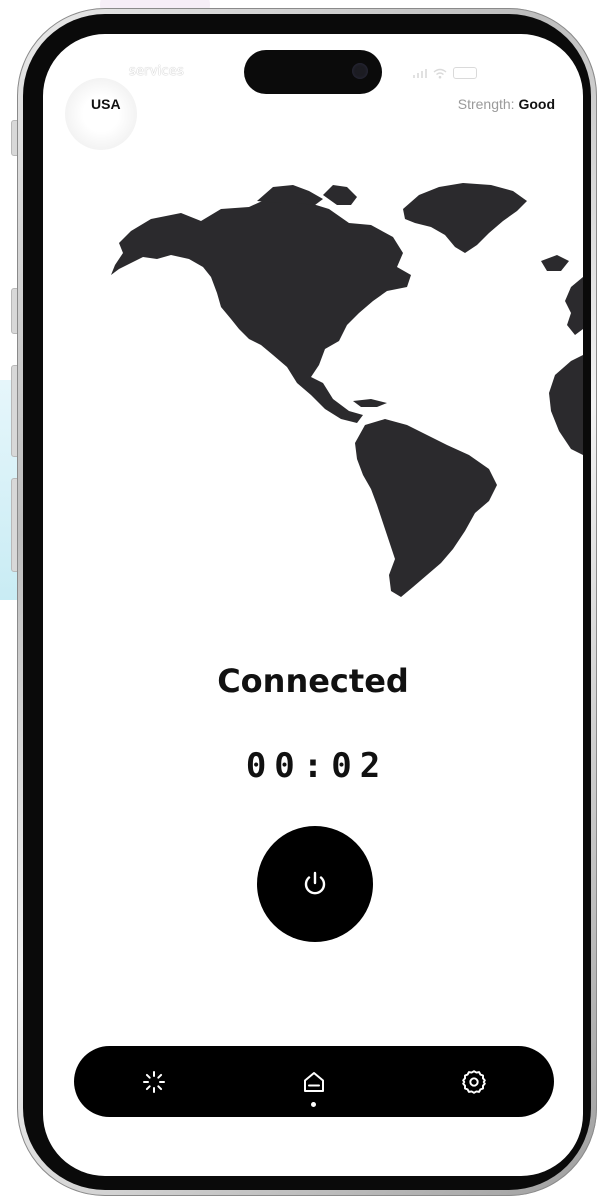 This screenshot has height=1196, width=599. I want to click on iceland-shape, so click(555, 263).